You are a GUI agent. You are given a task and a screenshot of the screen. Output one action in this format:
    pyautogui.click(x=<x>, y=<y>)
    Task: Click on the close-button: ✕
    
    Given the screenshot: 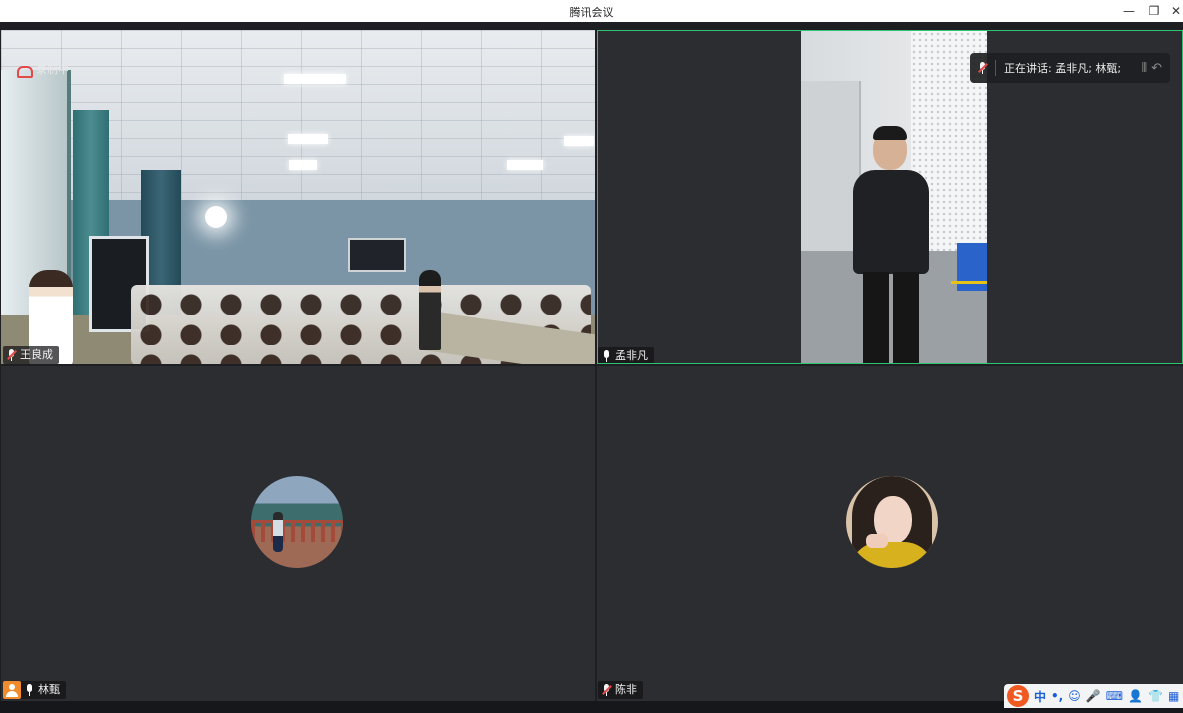 What is the action you would take?
    pyautogui.click(x=1174, y=11)
    